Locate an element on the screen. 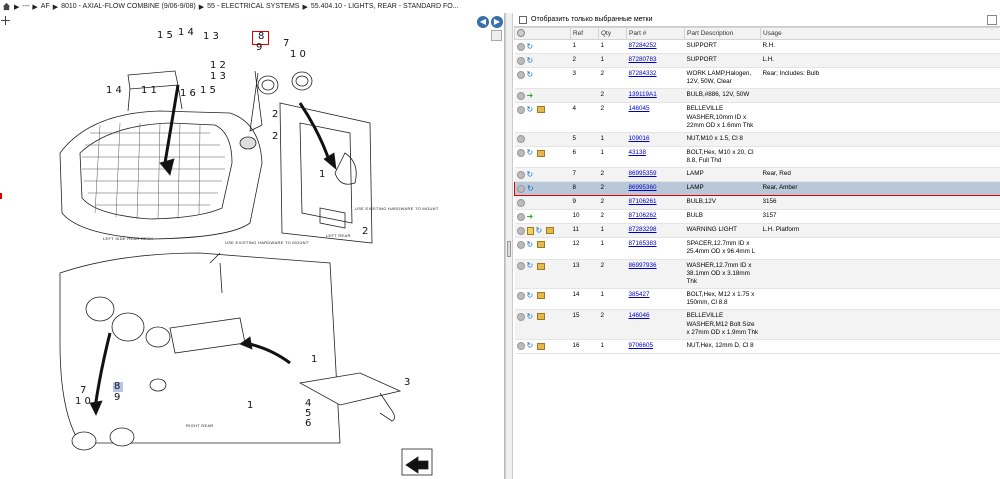 The height and width of the screenshot is (479, 1000). panel-option-icon is located at coordinates (992, 20).